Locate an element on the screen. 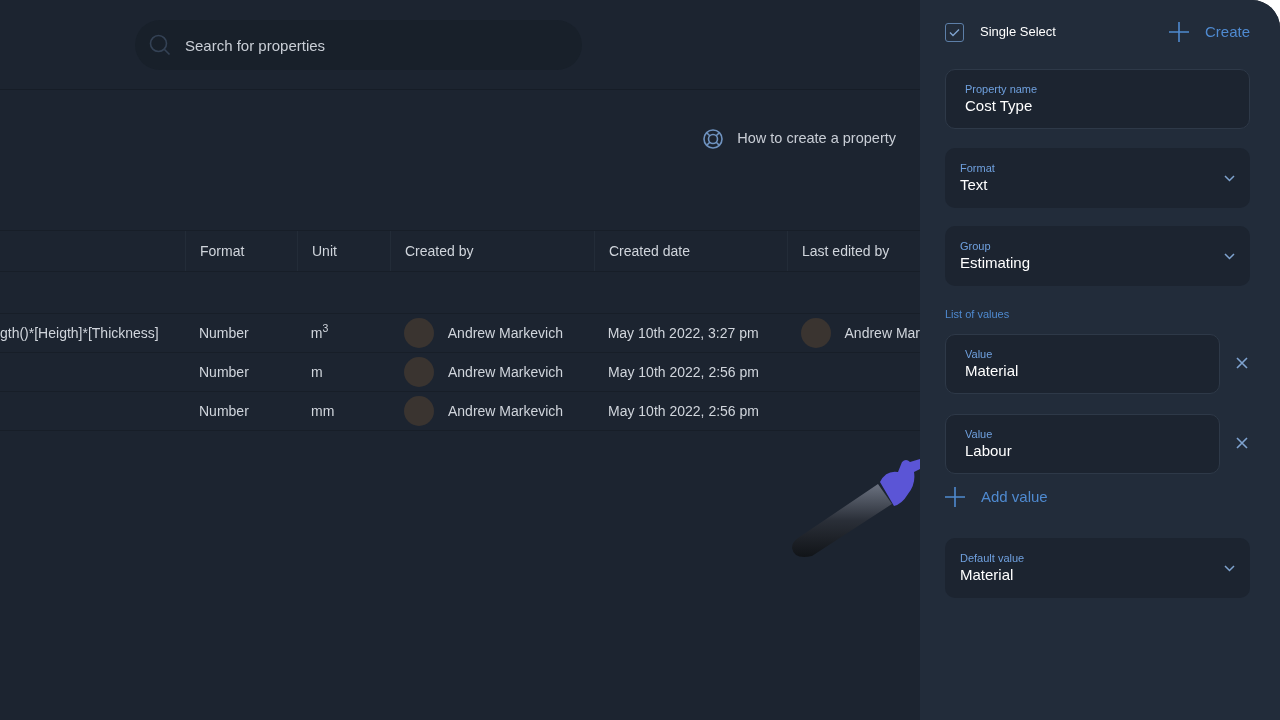  single-select-checkbox: Single Select is located at coordinates (1000, 32).